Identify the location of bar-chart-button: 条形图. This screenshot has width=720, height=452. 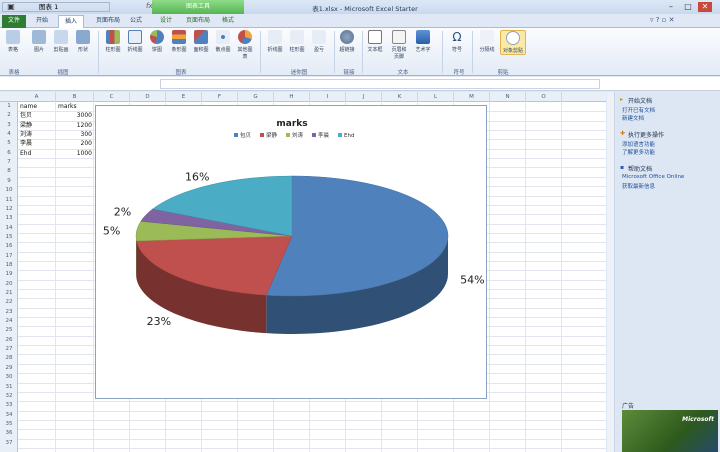
(179, 41).